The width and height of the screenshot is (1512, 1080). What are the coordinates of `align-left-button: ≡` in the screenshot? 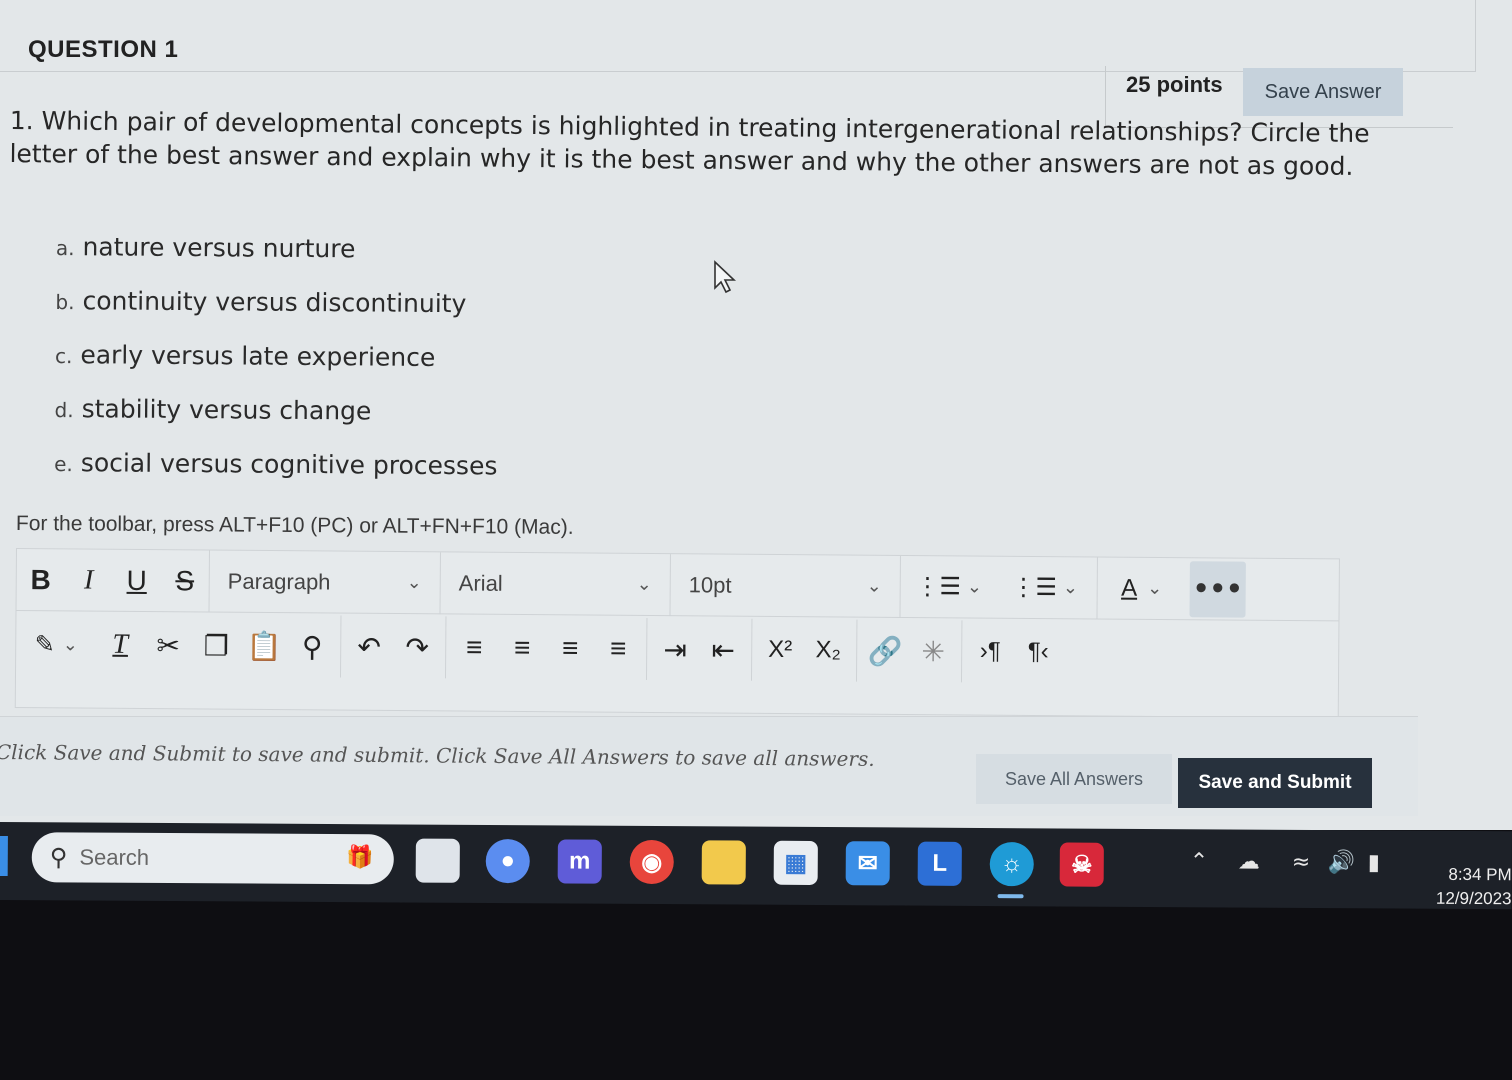 It's located at (474, 647).